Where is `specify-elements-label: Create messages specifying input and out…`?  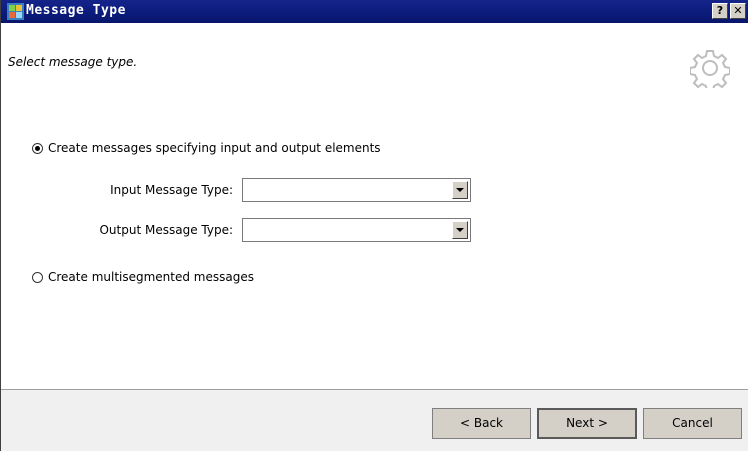
specify-elements-label: Create messages specifying input and out… is located at coordinates (214, 148).